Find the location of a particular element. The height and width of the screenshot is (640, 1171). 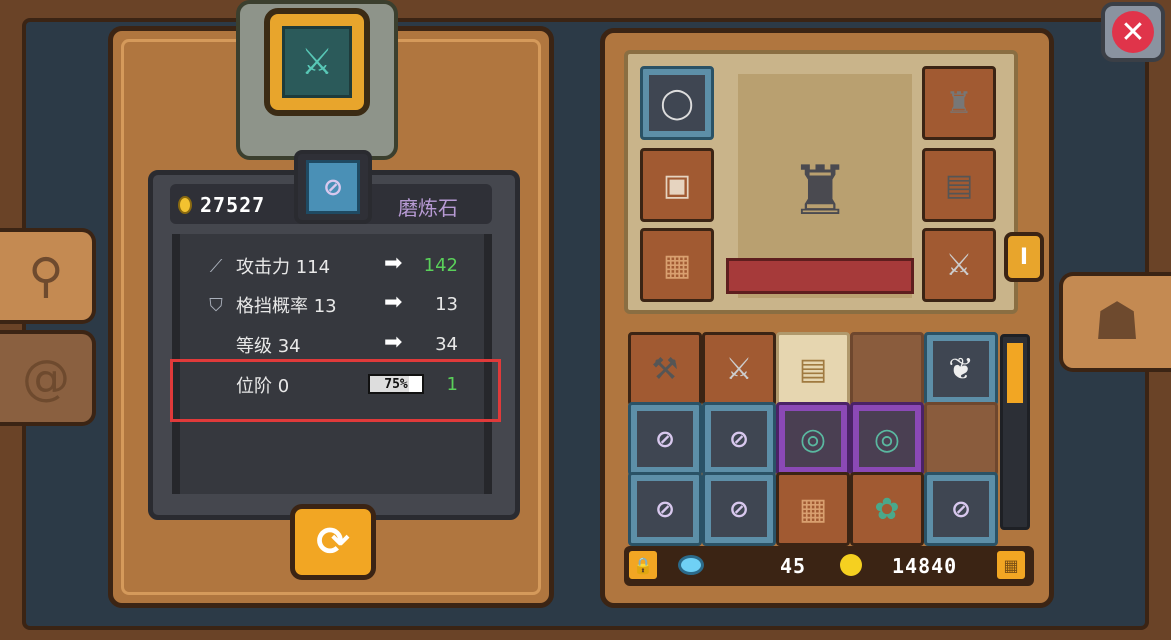

axe-icon: ⚒ is located at coordinates (665, 369).